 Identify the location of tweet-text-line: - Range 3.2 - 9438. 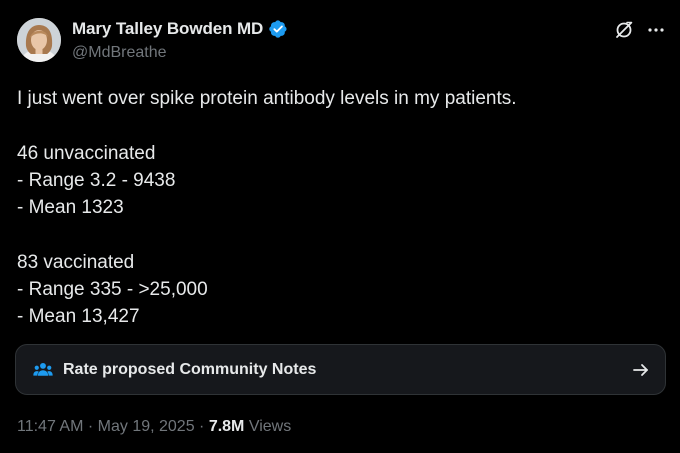
(96, 180).